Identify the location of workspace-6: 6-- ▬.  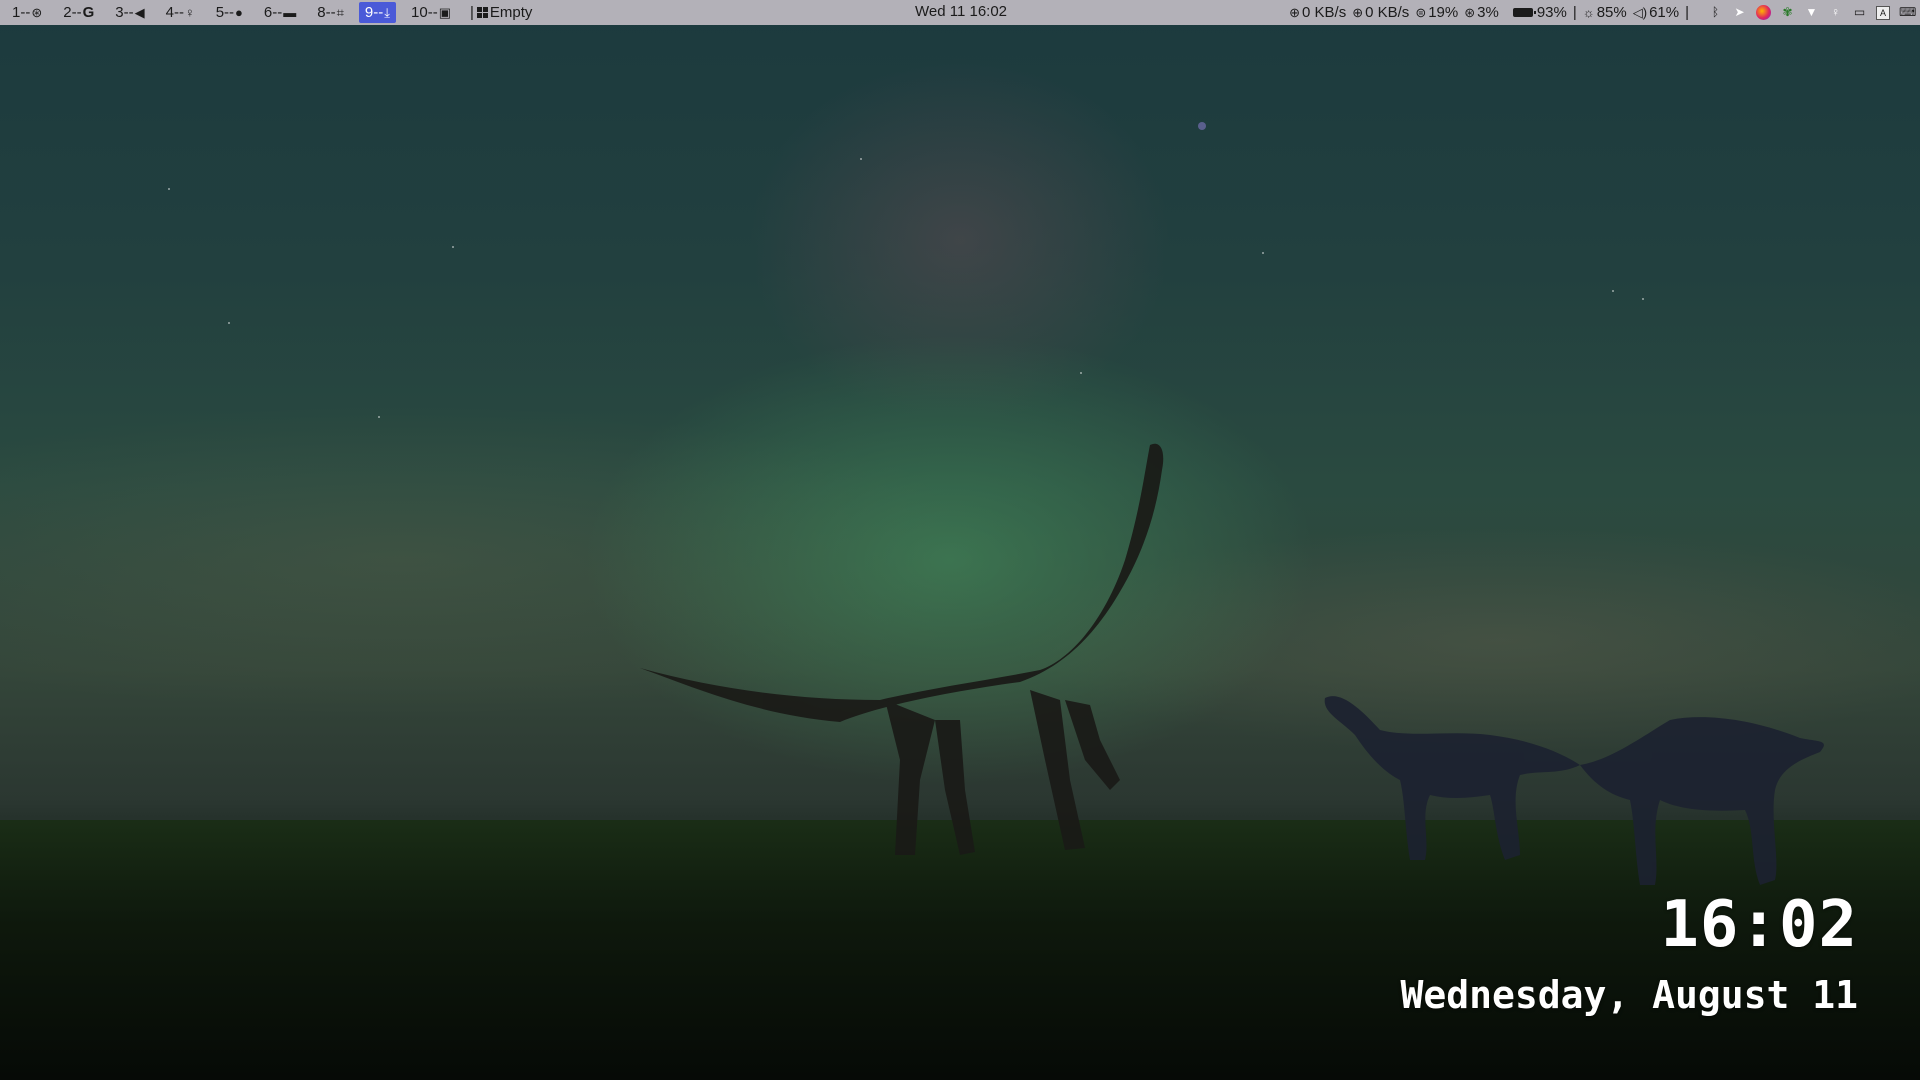
(280, 12).